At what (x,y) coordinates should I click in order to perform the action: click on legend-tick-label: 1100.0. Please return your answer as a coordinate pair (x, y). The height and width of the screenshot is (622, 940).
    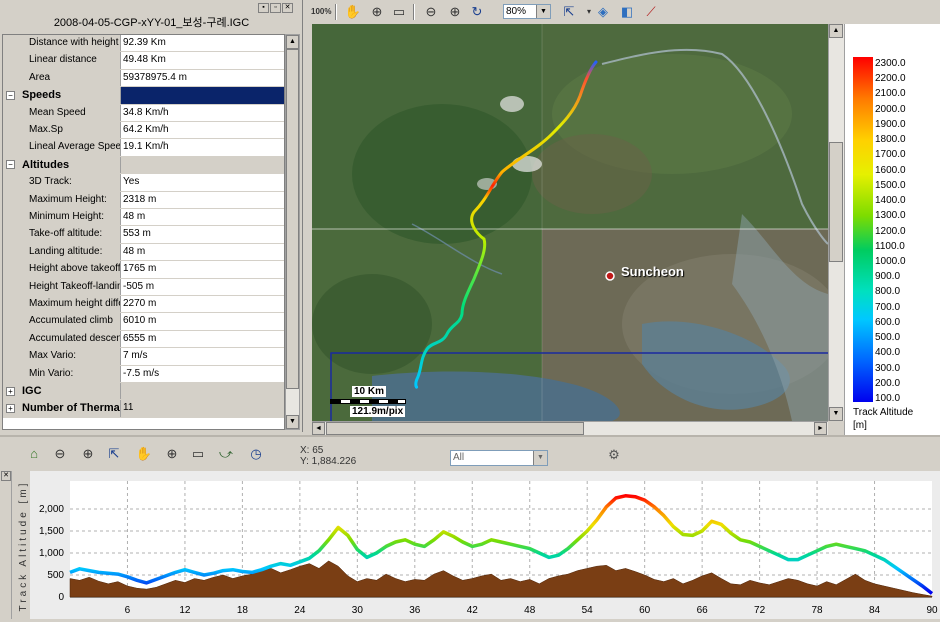
    Looking at the image, I should click on (890, 246).